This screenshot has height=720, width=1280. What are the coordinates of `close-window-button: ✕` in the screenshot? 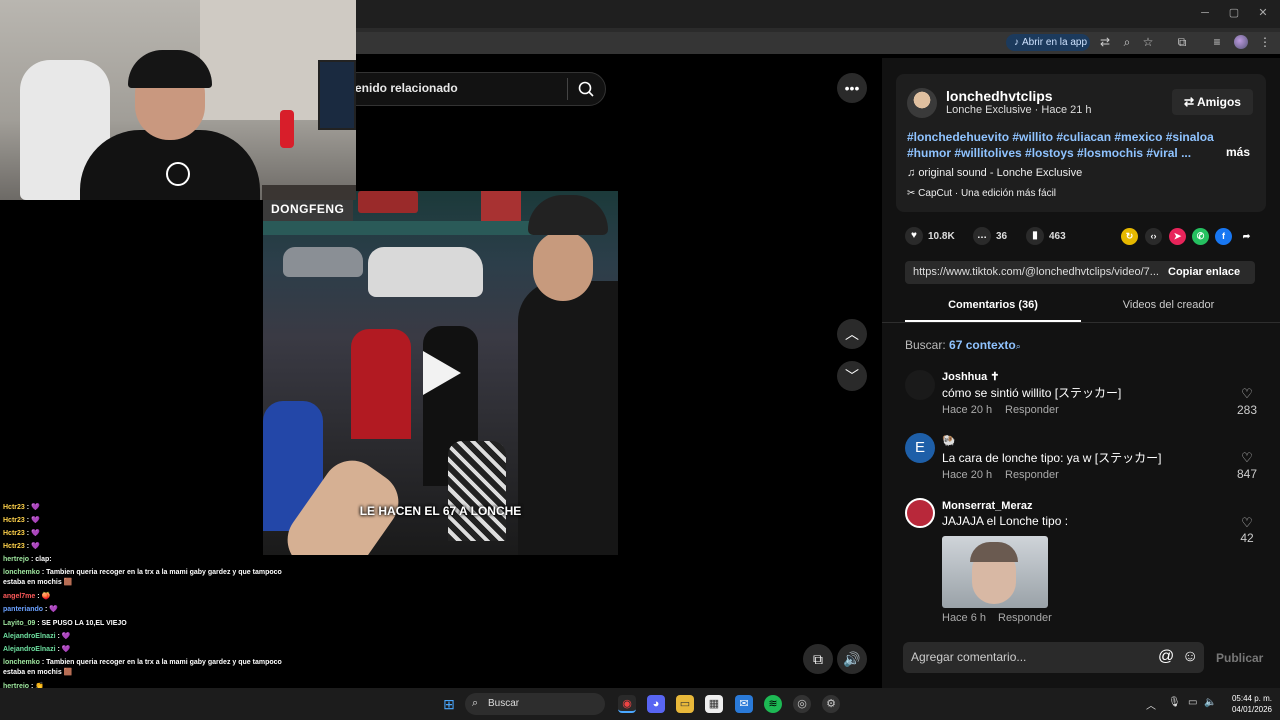 It's located at (1263, 13).